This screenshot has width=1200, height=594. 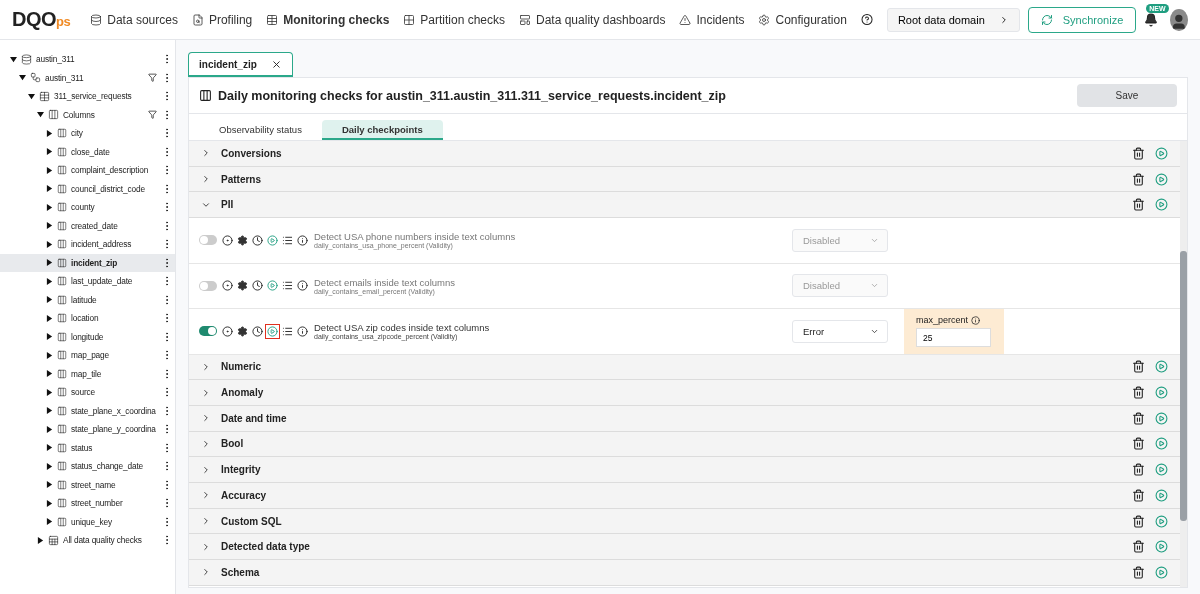 What do you see at coordinates (87, 355) in the screenshot?
I see `tree-item: map_page` at bounding box center [87, 355].